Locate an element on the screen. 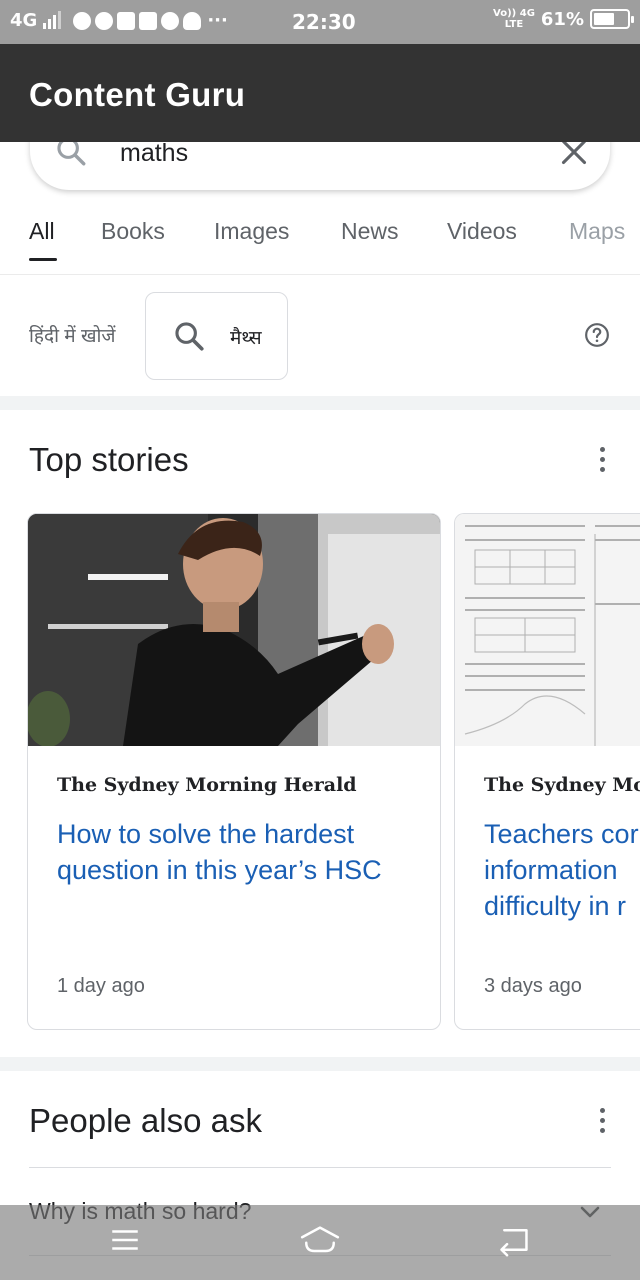 This screenshot has height=1280, width=640. tab-news: News is located at coordinates (370, 231).